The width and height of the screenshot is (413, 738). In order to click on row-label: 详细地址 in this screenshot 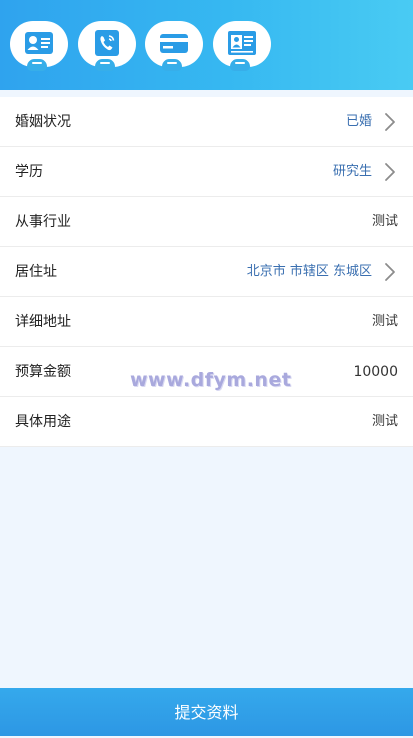, I will do `click(43, 322)`.